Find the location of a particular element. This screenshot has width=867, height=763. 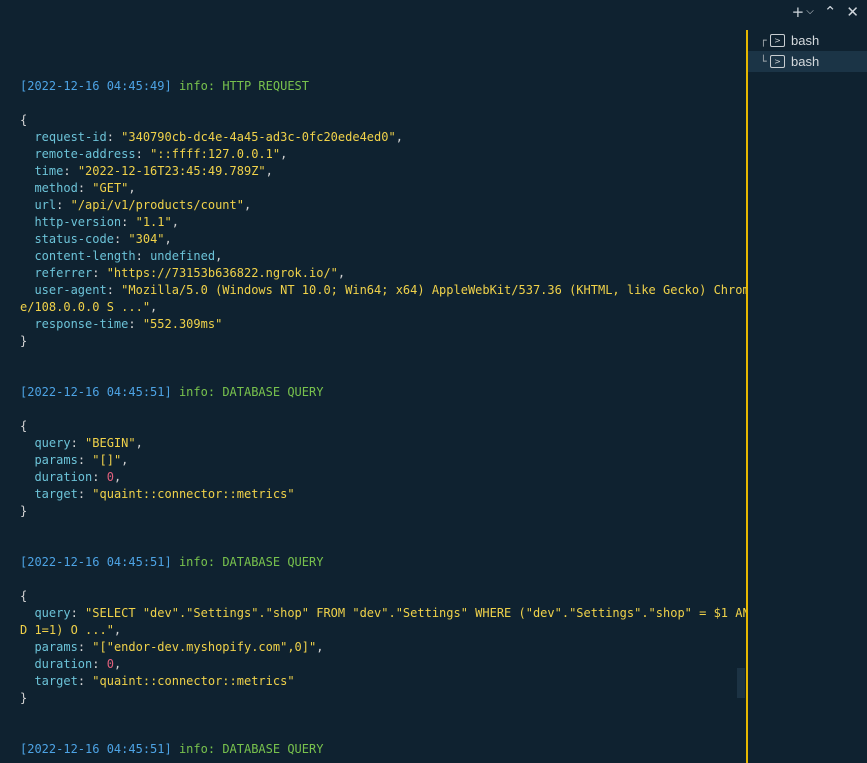

log-field: content-length: undefined, is located at coordinates (376, 256).